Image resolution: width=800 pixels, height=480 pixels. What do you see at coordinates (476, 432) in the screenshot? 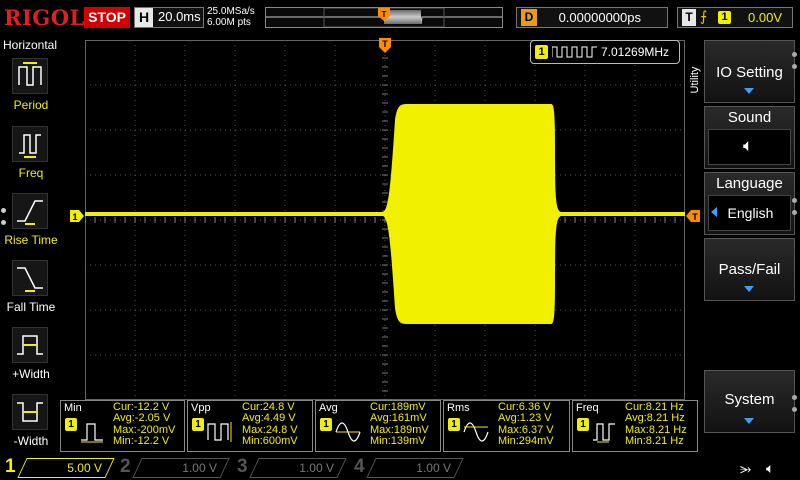
I see `rms-icon` at bounding box center [476, 432].